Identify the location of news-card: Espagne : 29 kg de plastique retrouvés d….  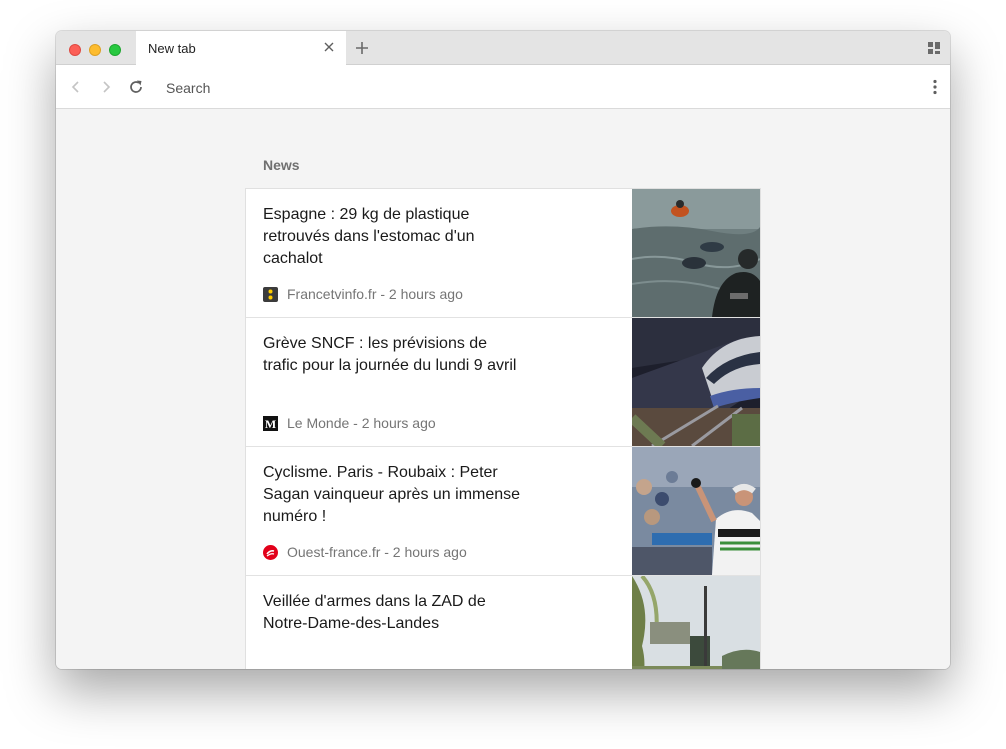
(503, 253).